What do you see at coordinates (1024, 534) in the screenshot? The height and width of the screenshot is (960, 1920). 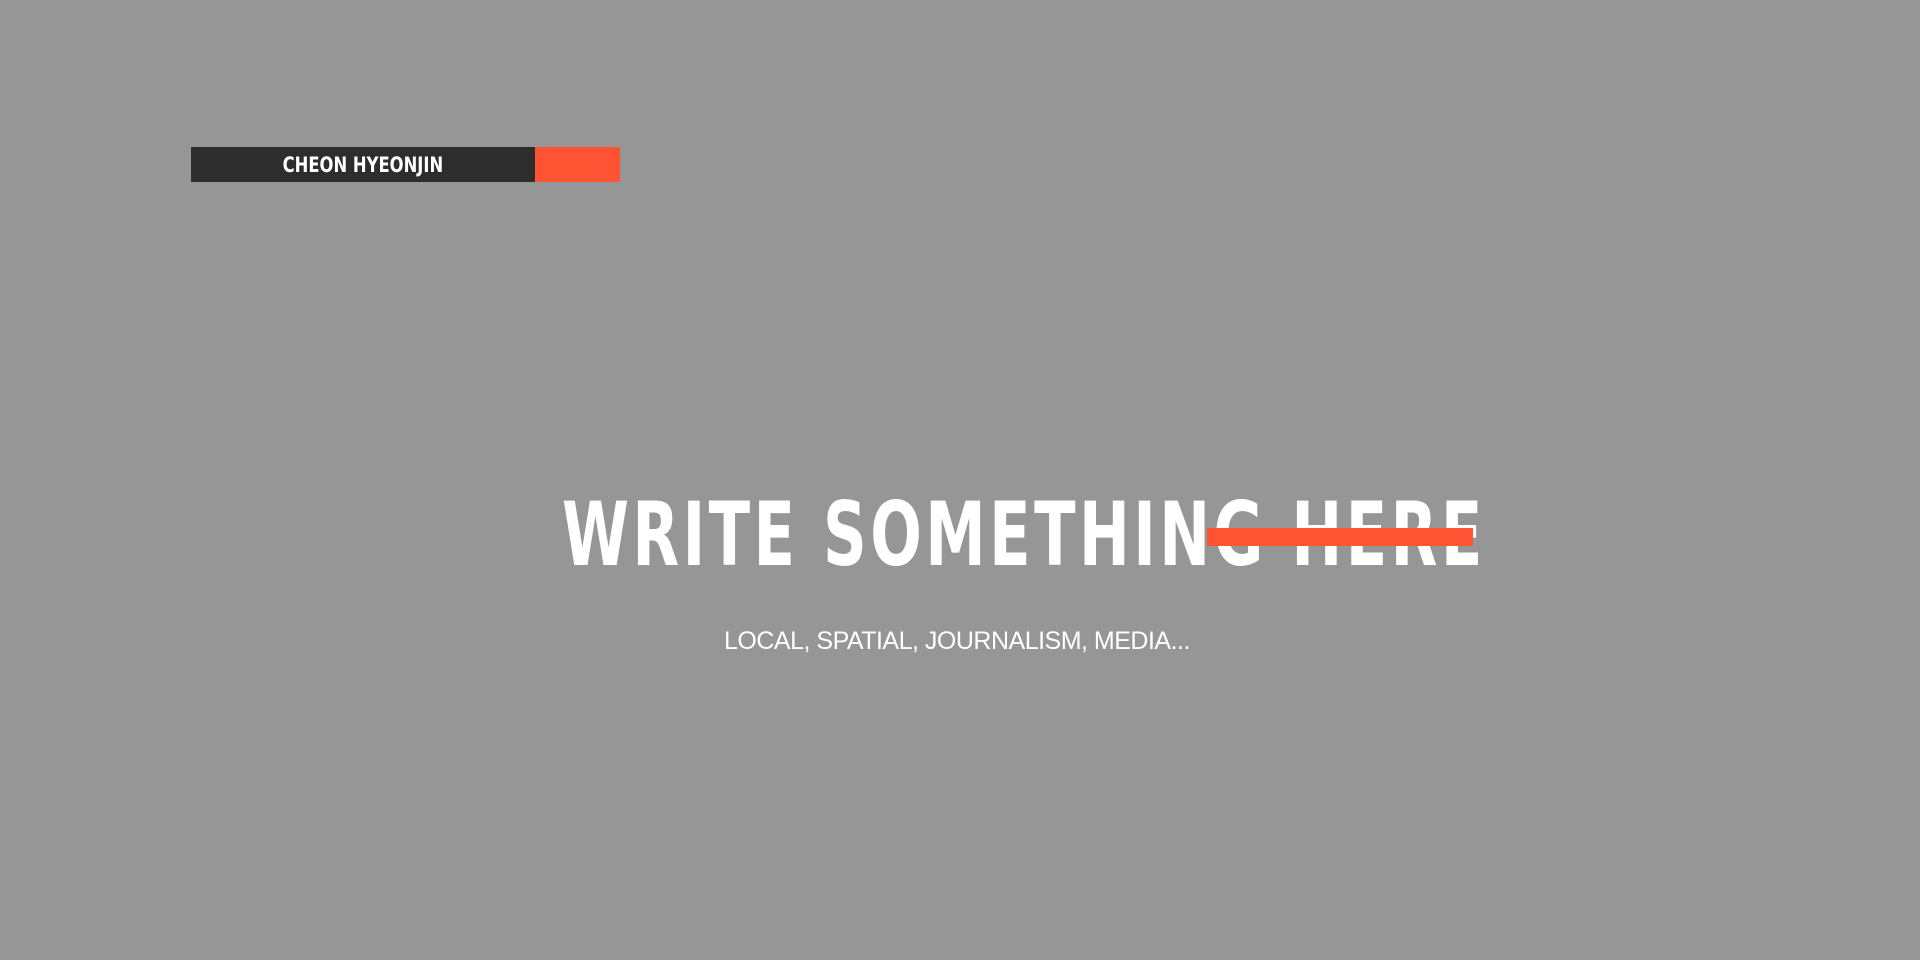 I see `hero-headline: WRITE SOMETHING HERE` at bounding box center [1024, 534].